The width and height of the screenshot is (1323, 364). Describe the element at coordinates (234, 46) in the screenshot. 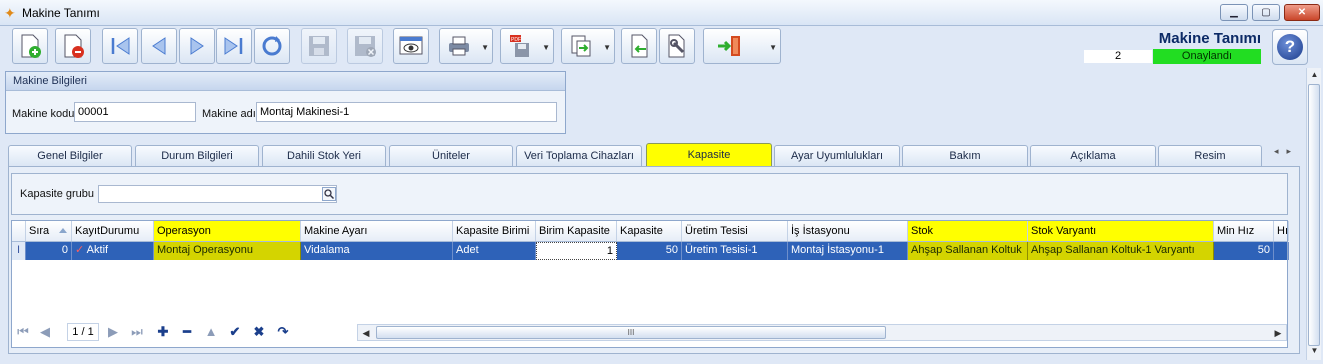

I see `last-record-button` at that location.